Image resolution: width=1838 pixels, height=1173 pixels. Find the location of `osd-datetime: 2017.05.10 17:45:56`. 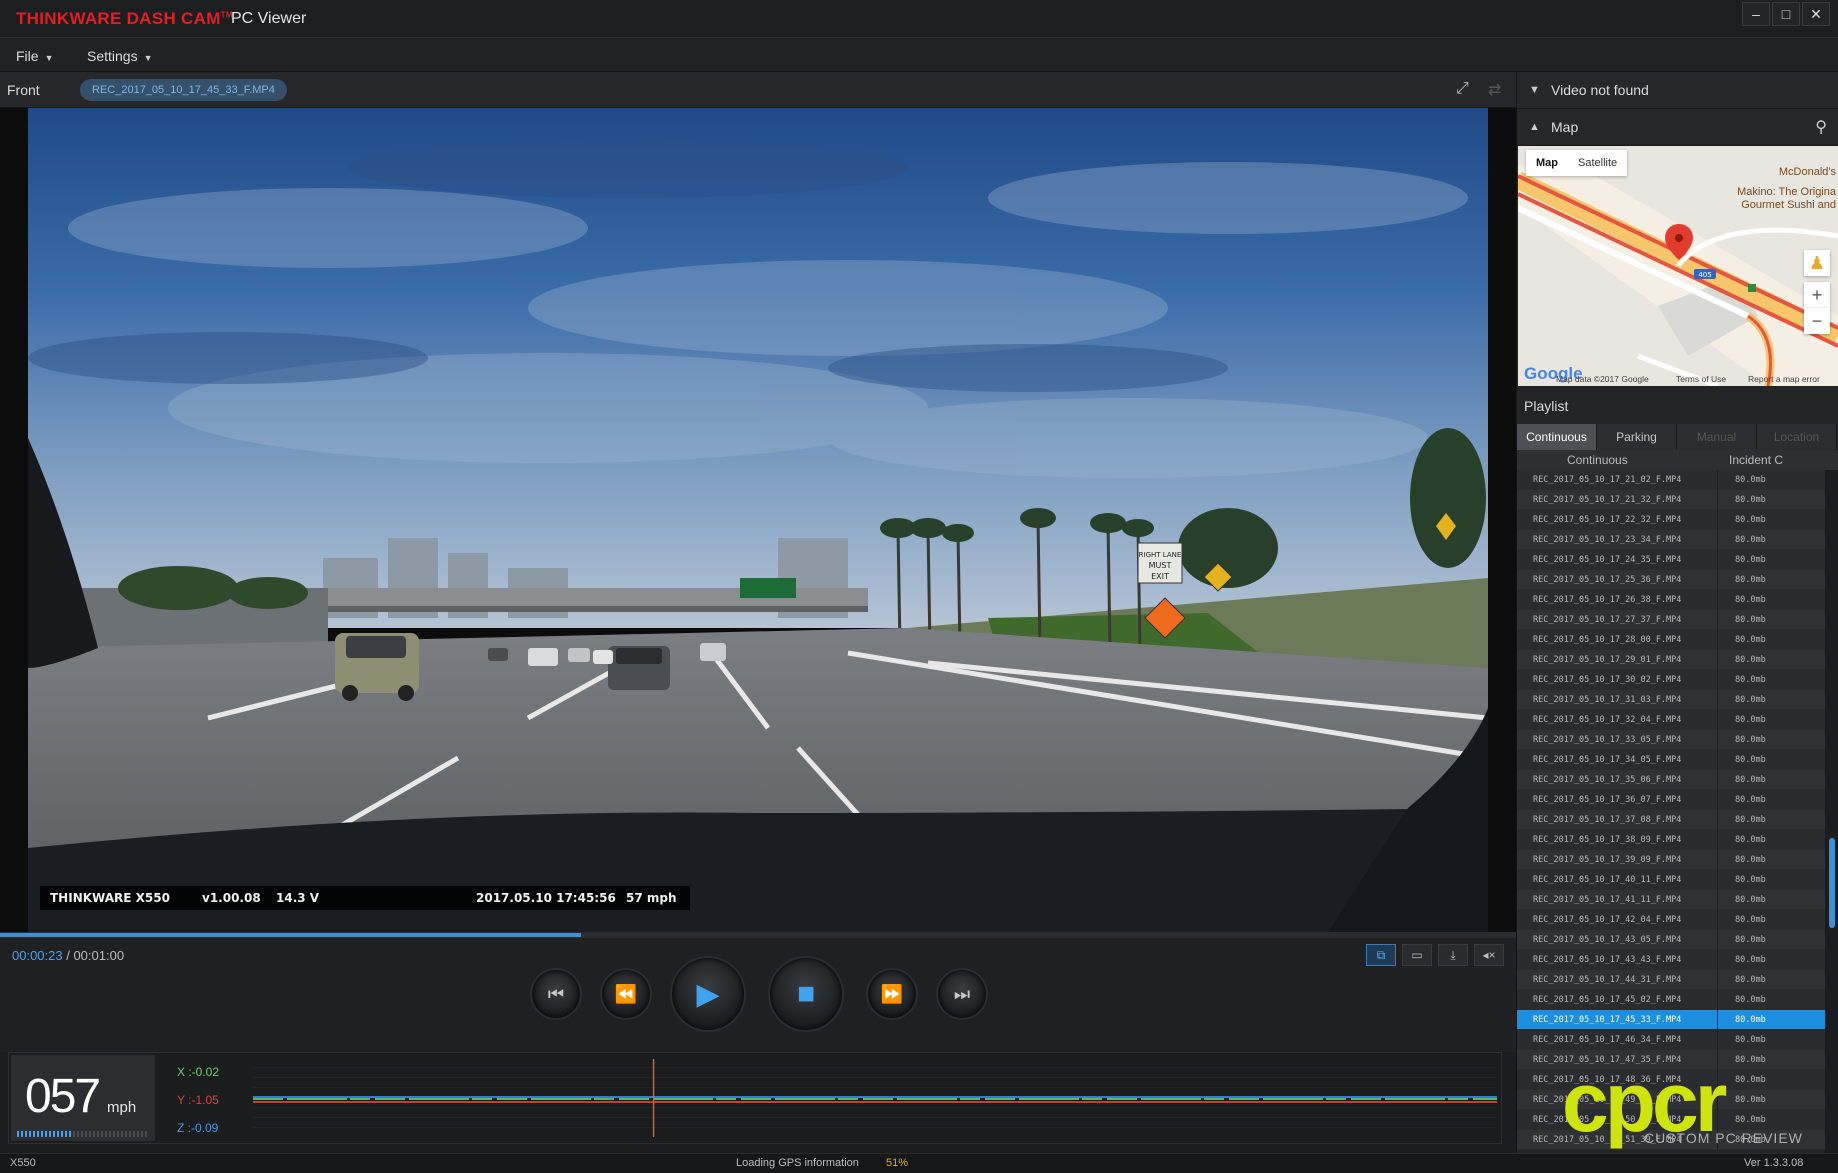

osd-datetime: 2017.05.10 17:45:56 is located at coordinates (546, 898).